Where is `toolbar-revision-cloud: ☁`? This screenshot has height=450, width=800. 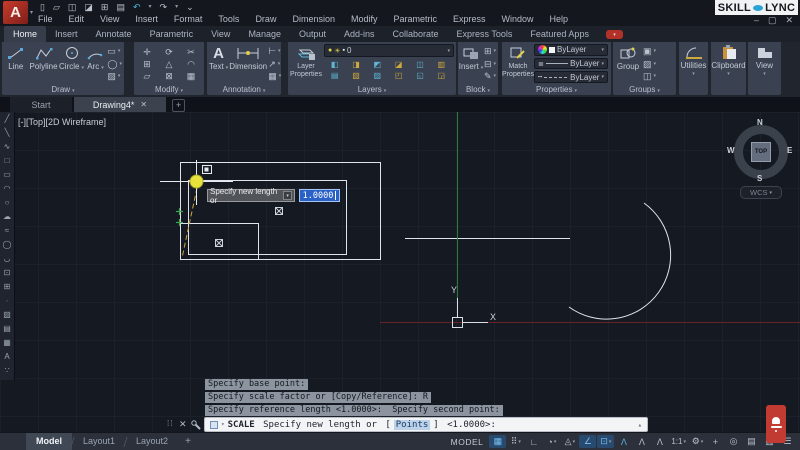 toolbar-revision-cloud: ☁ is located at coordinates (7, 217).